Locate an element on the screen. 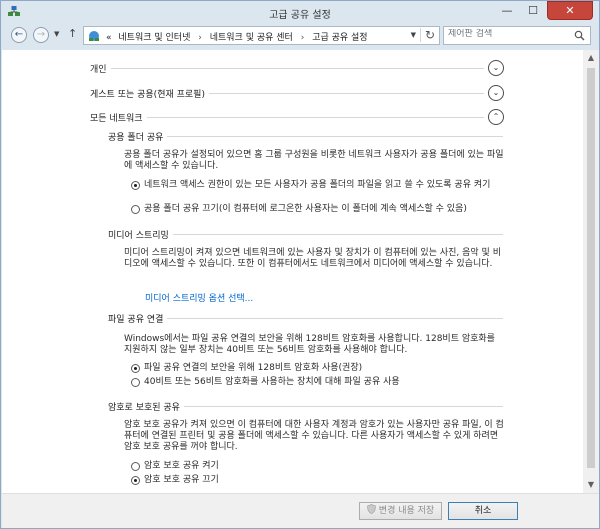 The height and width of the screenshot is (529, 600). password-sharing-on-option: 암호 보호 공유 켜기 is located at coordinates (318, 467).